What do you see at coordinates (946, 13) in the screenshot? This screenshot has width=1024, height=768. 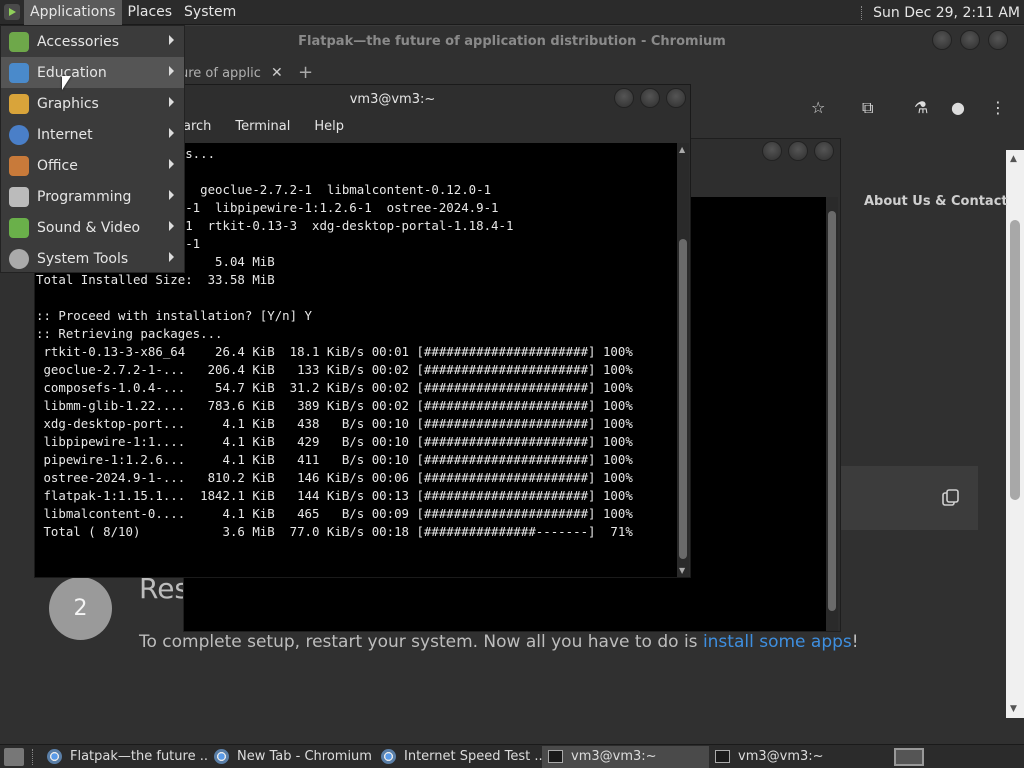 I see `clock: Sun Dec 29, 2:11 AM` at bounding box center [946, 13].